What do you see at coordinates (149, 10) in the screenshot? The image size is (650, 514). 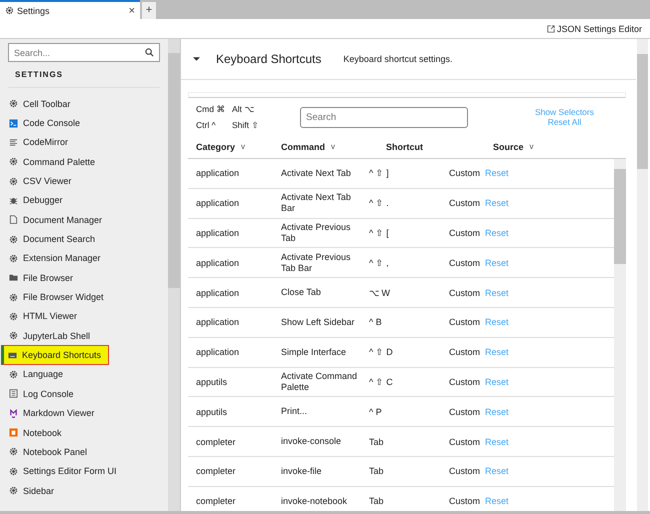 I see `new-tab-button: +` at bounding box center [149, 10].